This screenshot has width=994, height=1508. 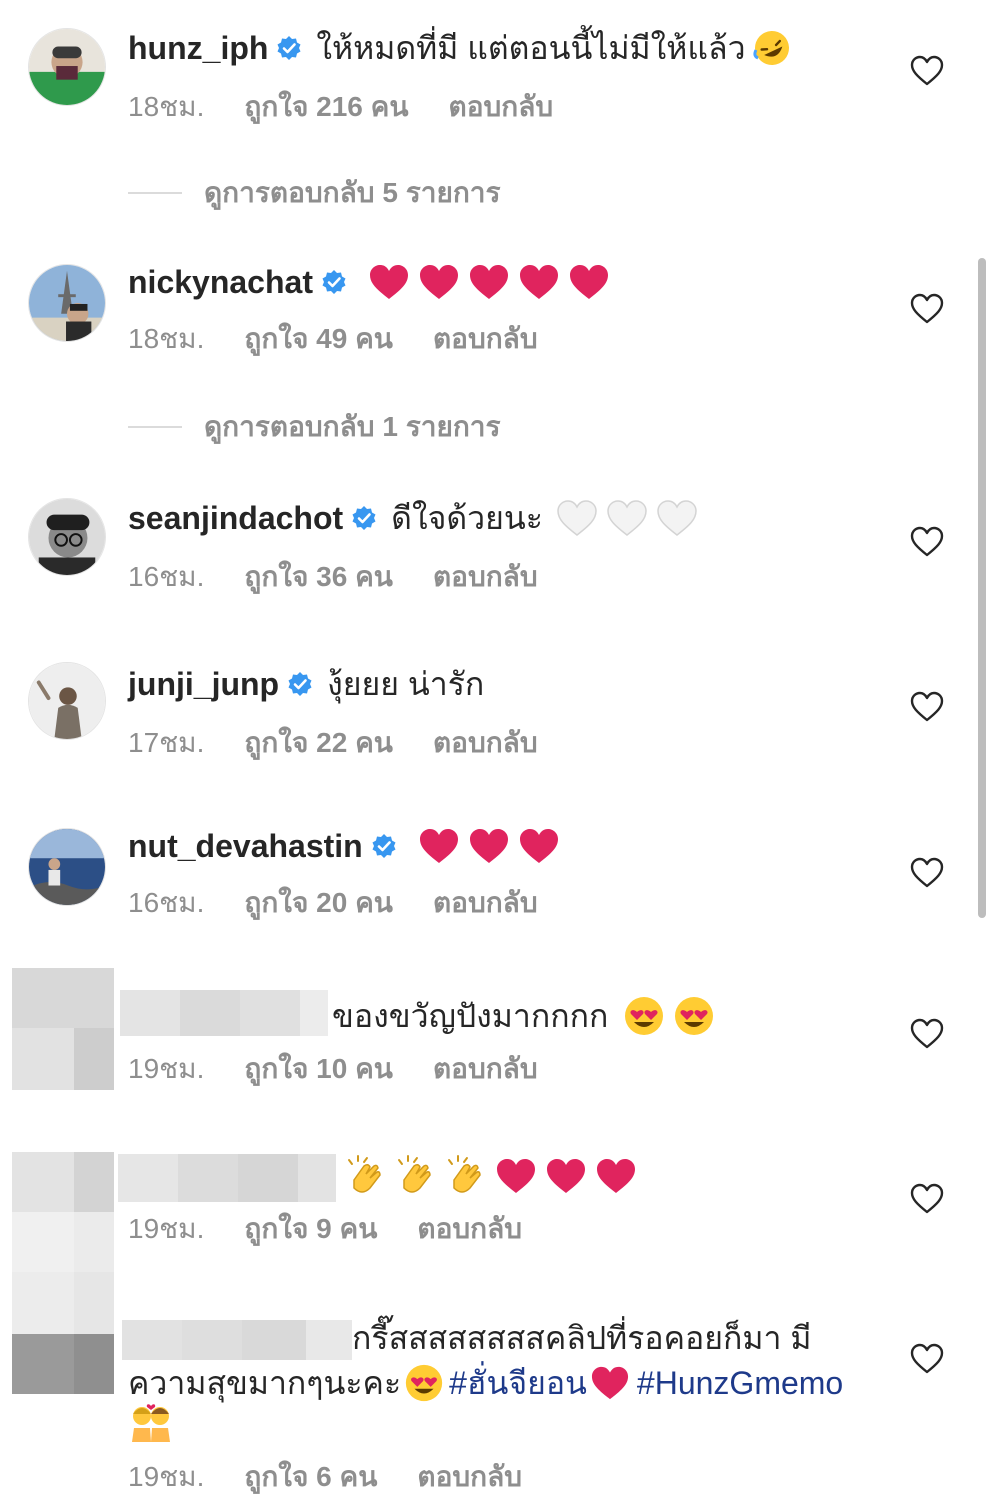 What do you see at coordinates (352, 426) in the screenshot?
I see `view-replies-label: ดูการตอบกลับ 1 รายการ` at bounding box center [352, 426].